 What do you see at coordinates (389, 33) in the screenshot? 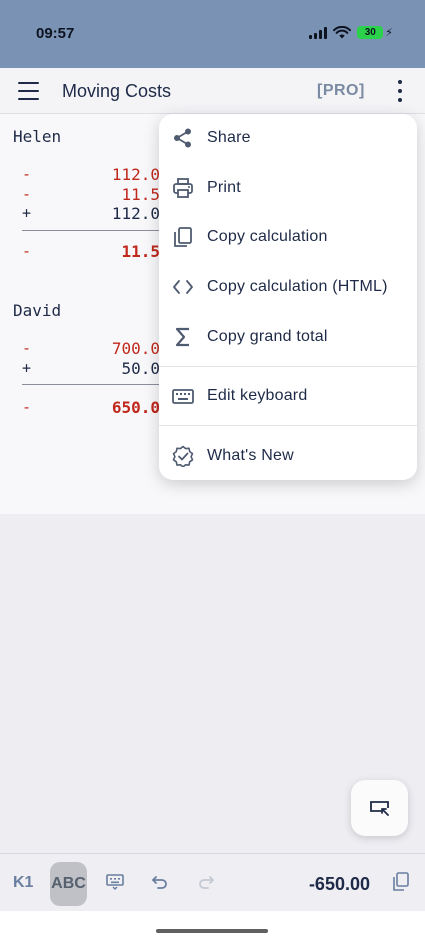
I see `charging-bolt-icon: ⚡` at bounding box center [389, 33].